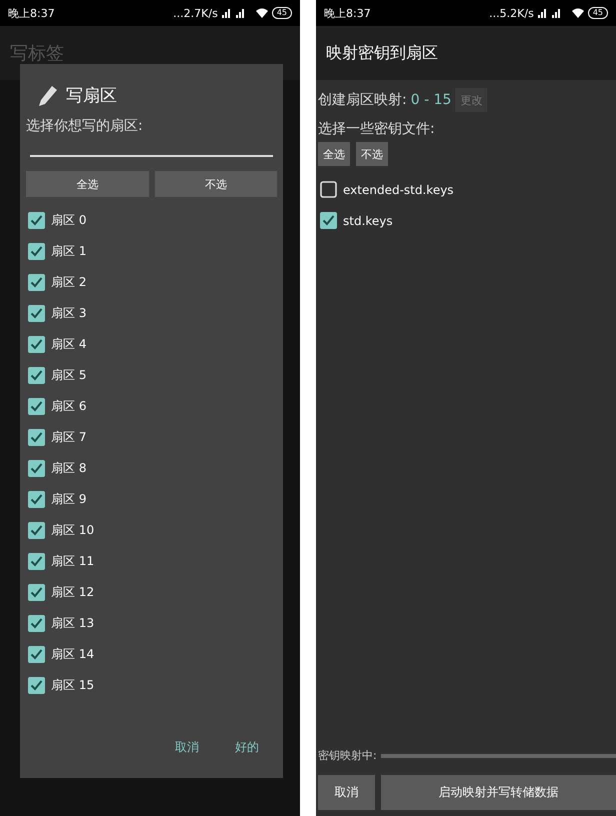 The image size is (616, 816). What do you see at coordinates (347, 755) in the screenshot?
I see `progress-label: 密钥映射中:` at bounding box center [347, 755].